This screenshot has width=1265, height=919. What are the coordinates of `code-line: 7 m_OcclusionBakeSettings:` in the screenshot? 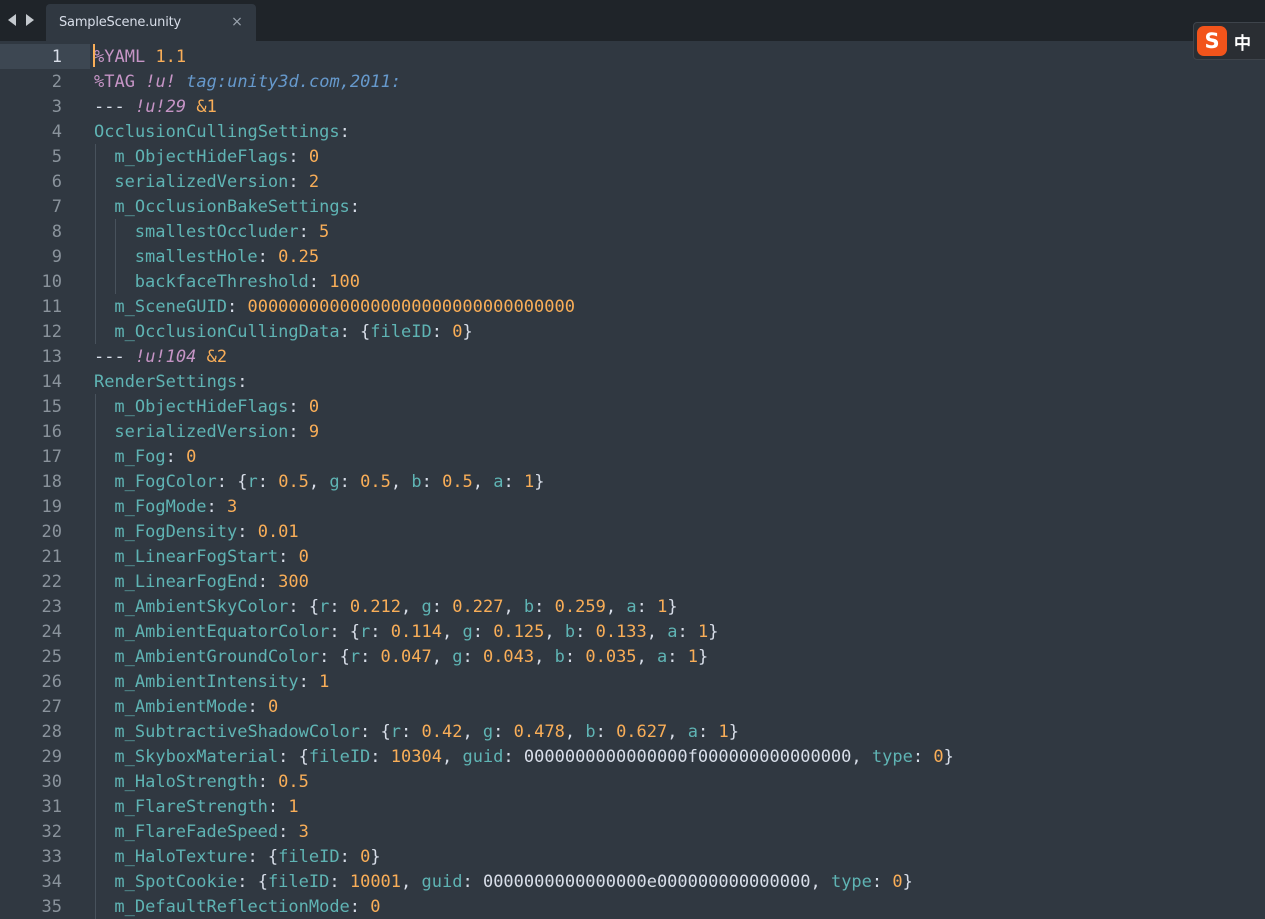 It's located at (632, 206).